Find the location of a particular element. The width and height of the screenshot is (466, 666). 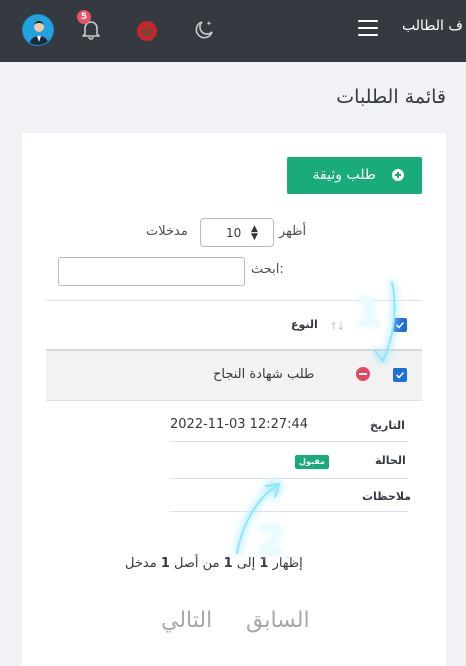

annotation-number-2: 2 is located at coordinates (271, 541).